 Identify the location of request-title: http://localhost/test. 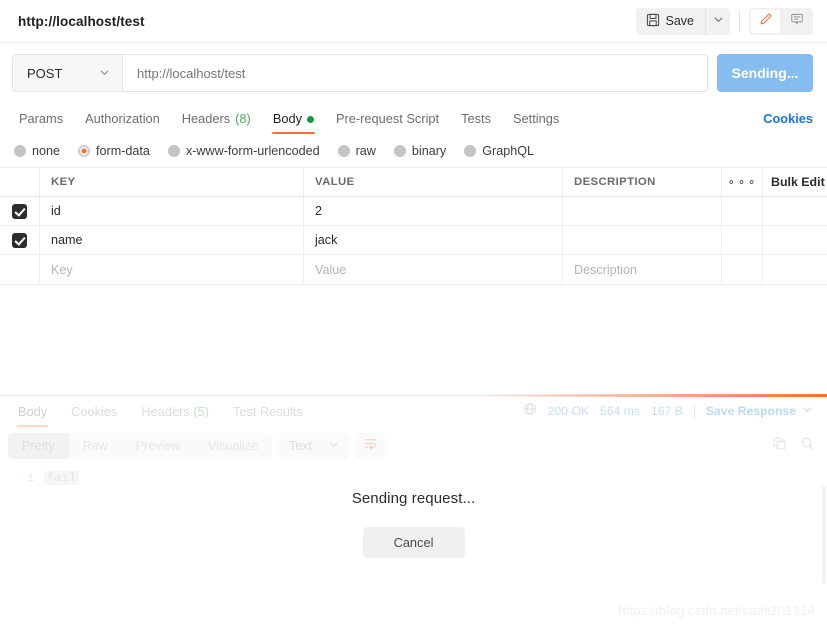
(81, 21).